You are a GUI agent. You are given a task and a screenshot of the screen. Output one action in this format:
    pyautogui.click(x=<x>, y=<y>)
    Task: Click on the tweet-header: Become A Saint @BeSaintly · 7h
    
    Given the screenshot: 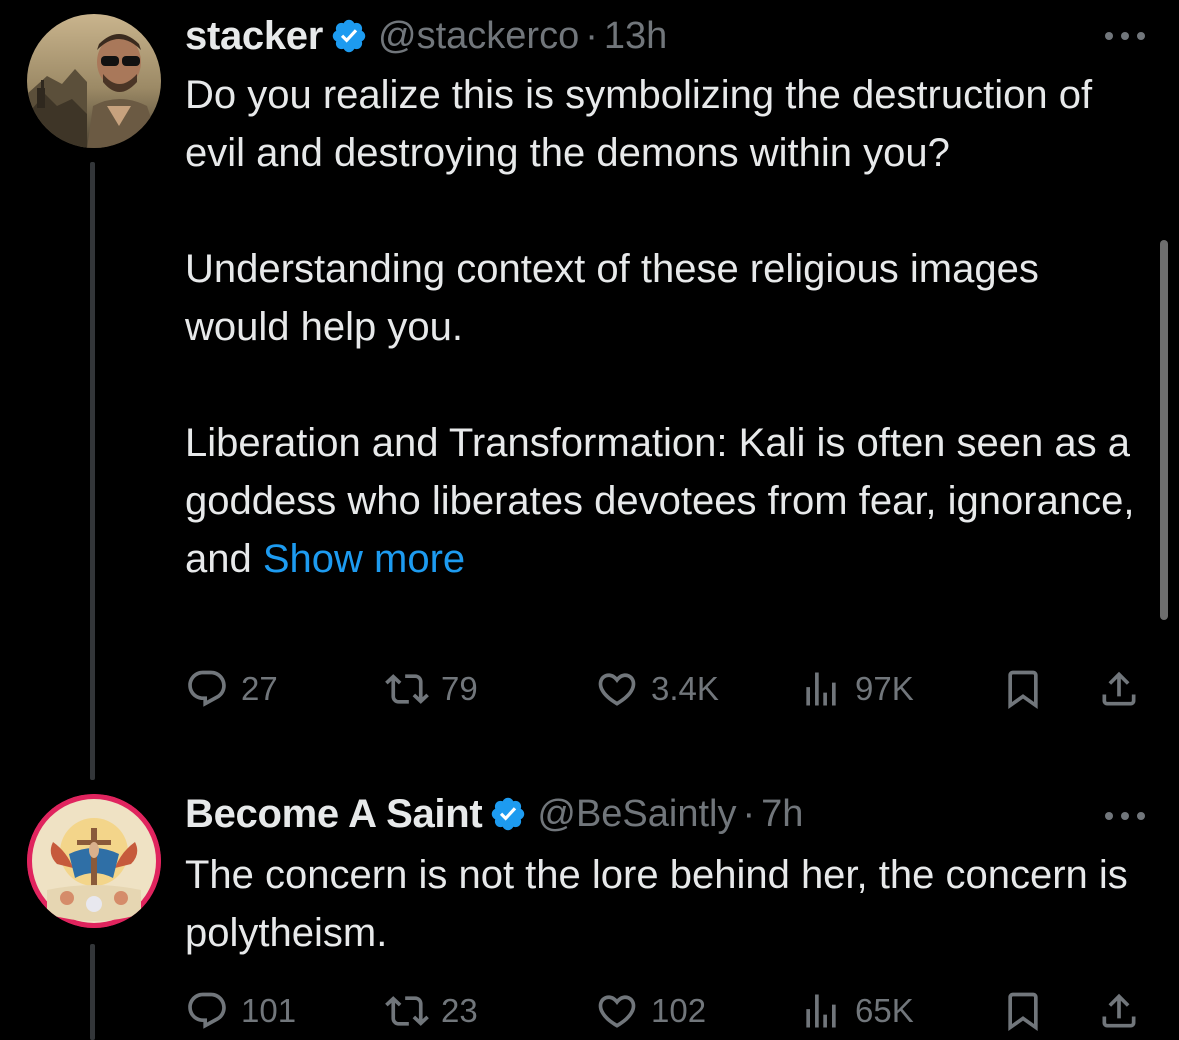 What is the action you would take?
    pyautogui.click(x=494, y=814)
    